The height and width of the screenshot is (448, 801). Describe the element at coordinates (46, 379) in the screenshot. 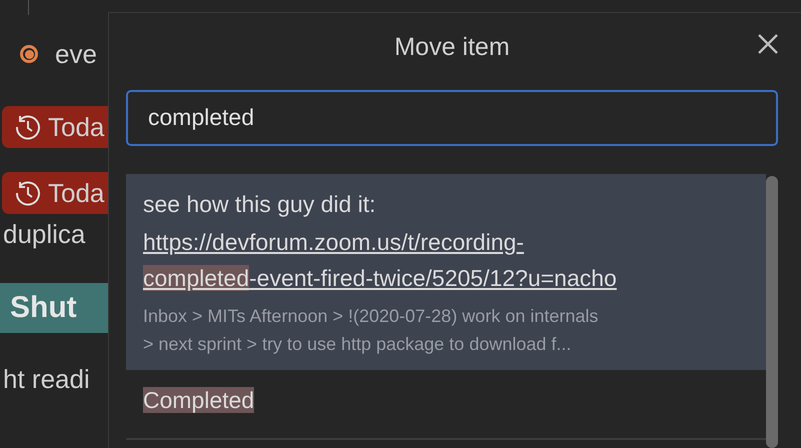

I see `note-text: ht readi` at that location.